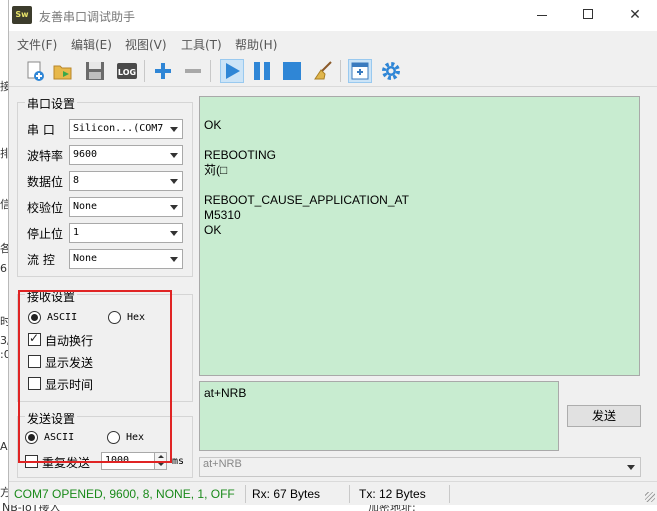 The width and height of the screenshot is (657, 511). I want to click on new-window-icon, so click(360, 71).